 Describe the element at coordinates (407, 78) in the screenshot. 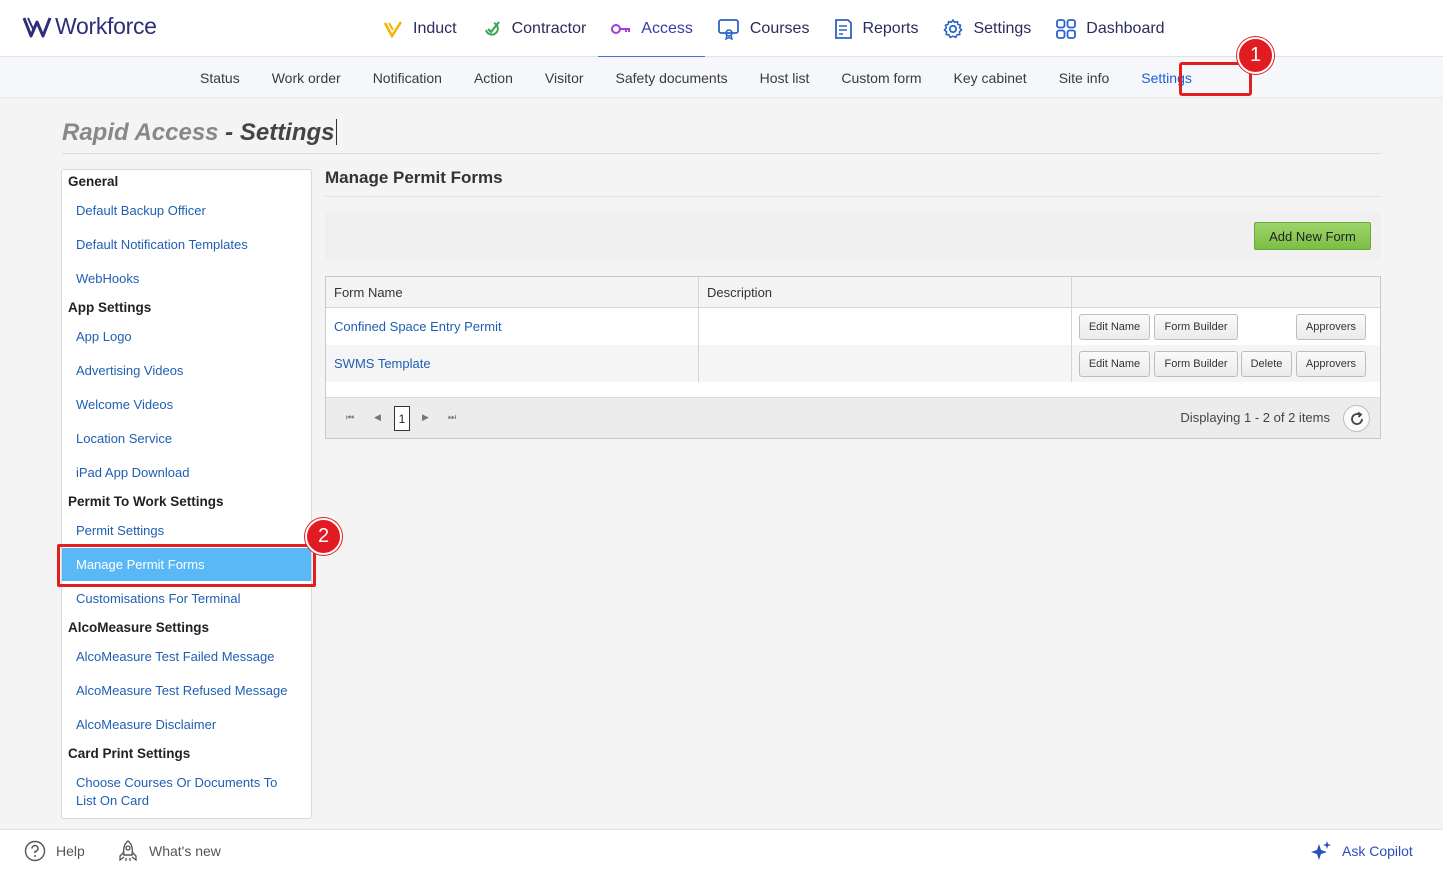

I see `subnav-notification: Notification` at that location.